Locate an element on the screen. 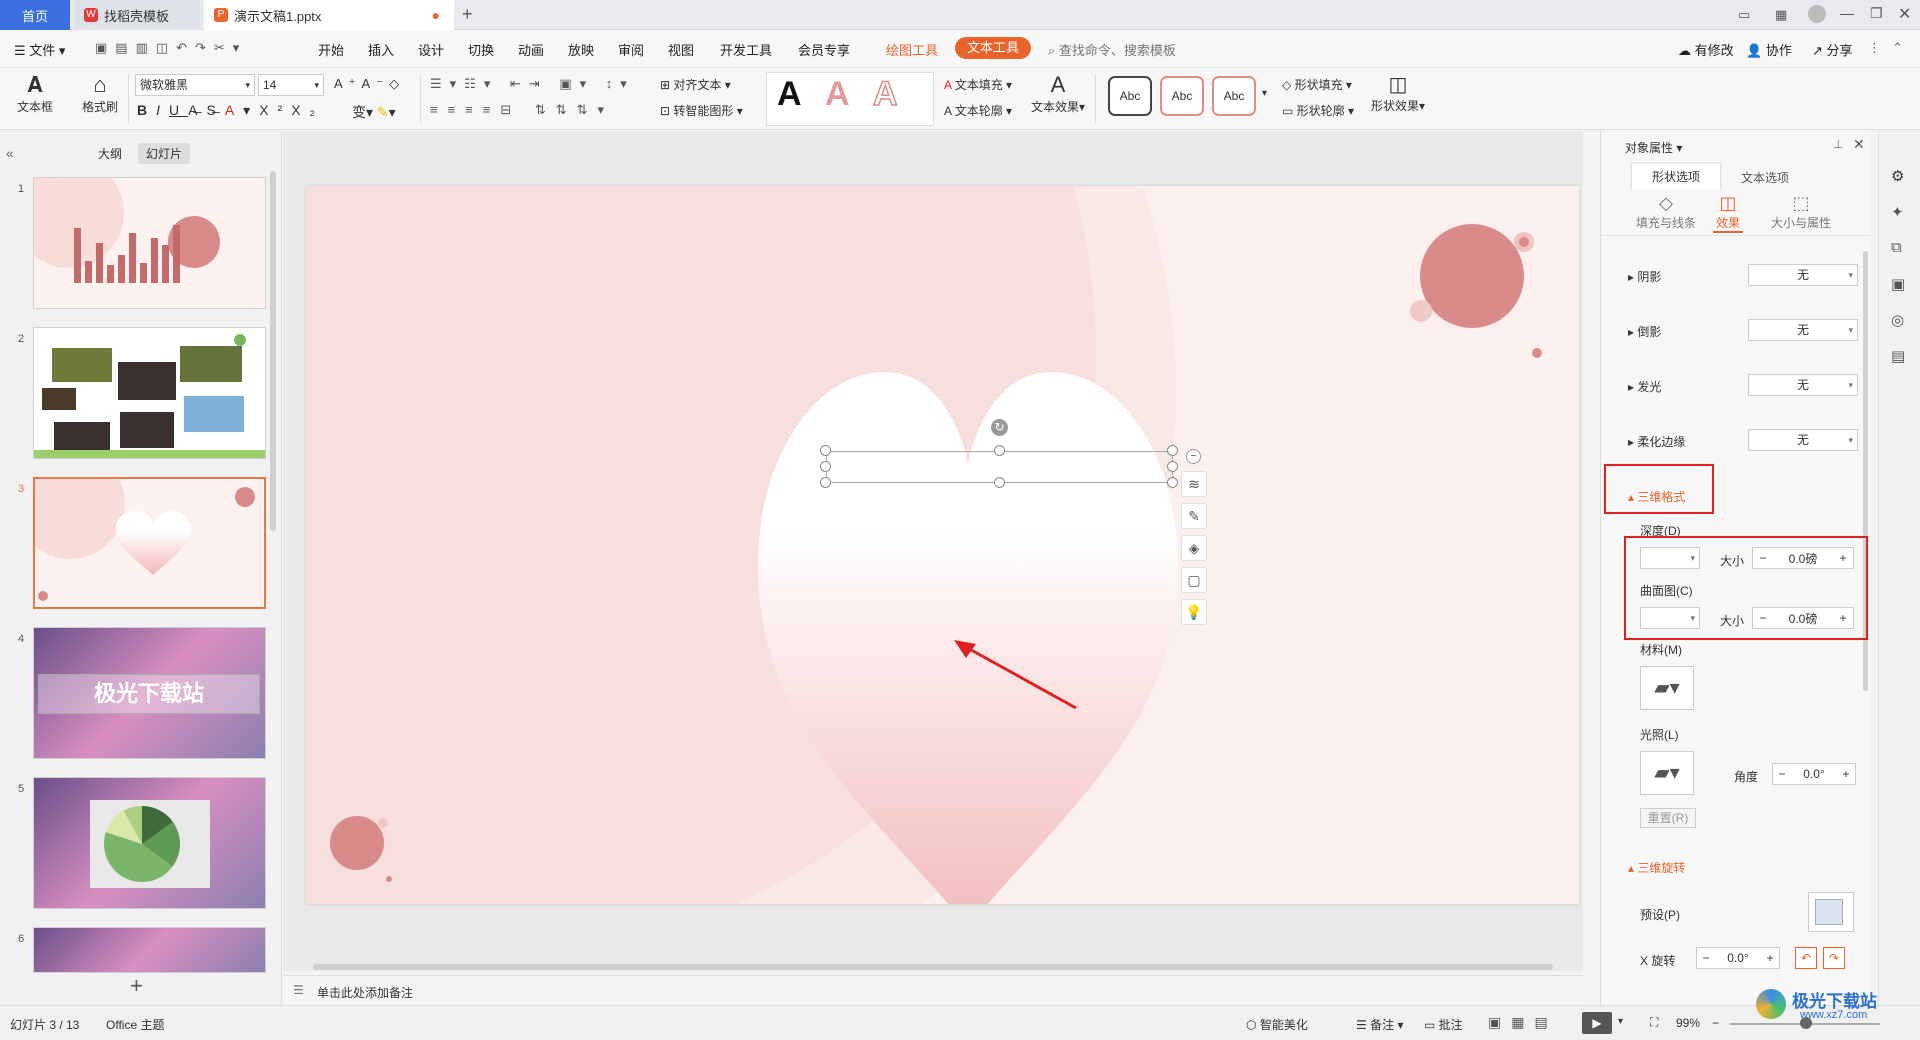  layers-icon: ≋ is located at coordinates (1194, 484).